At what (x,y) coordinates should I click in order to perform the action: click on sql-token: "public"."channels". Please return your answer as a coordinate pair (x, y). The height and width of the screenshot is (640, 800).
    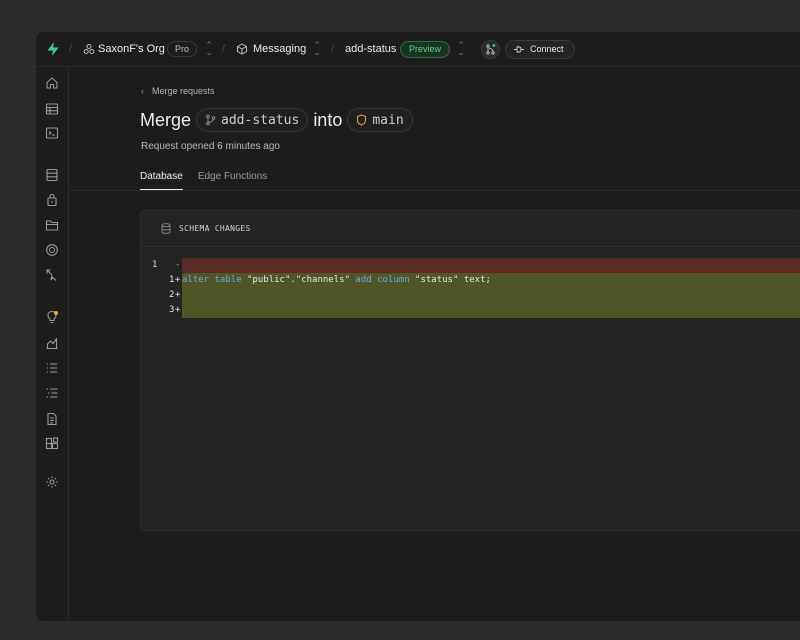
    Looking at the image, I should click on (298, 280).